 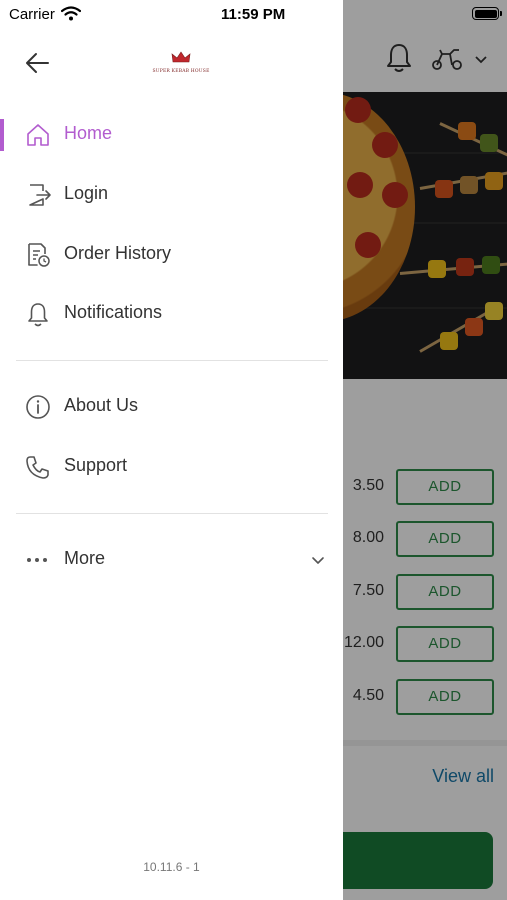 I want to click on menu-item-label: Login, so click(x=86, y=193).